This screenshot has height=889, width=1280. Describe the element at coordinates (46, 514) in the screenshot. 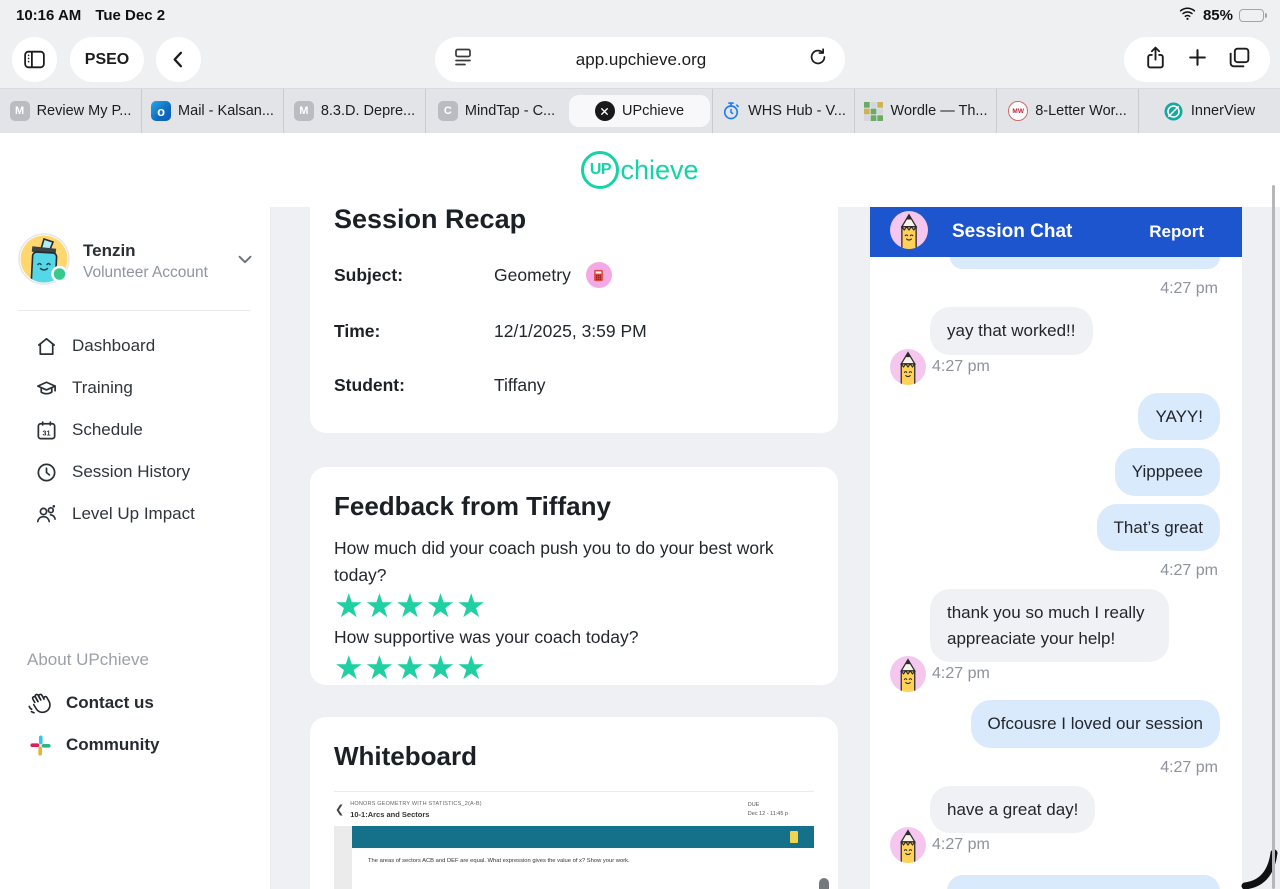

I see `people-icon` at that location.